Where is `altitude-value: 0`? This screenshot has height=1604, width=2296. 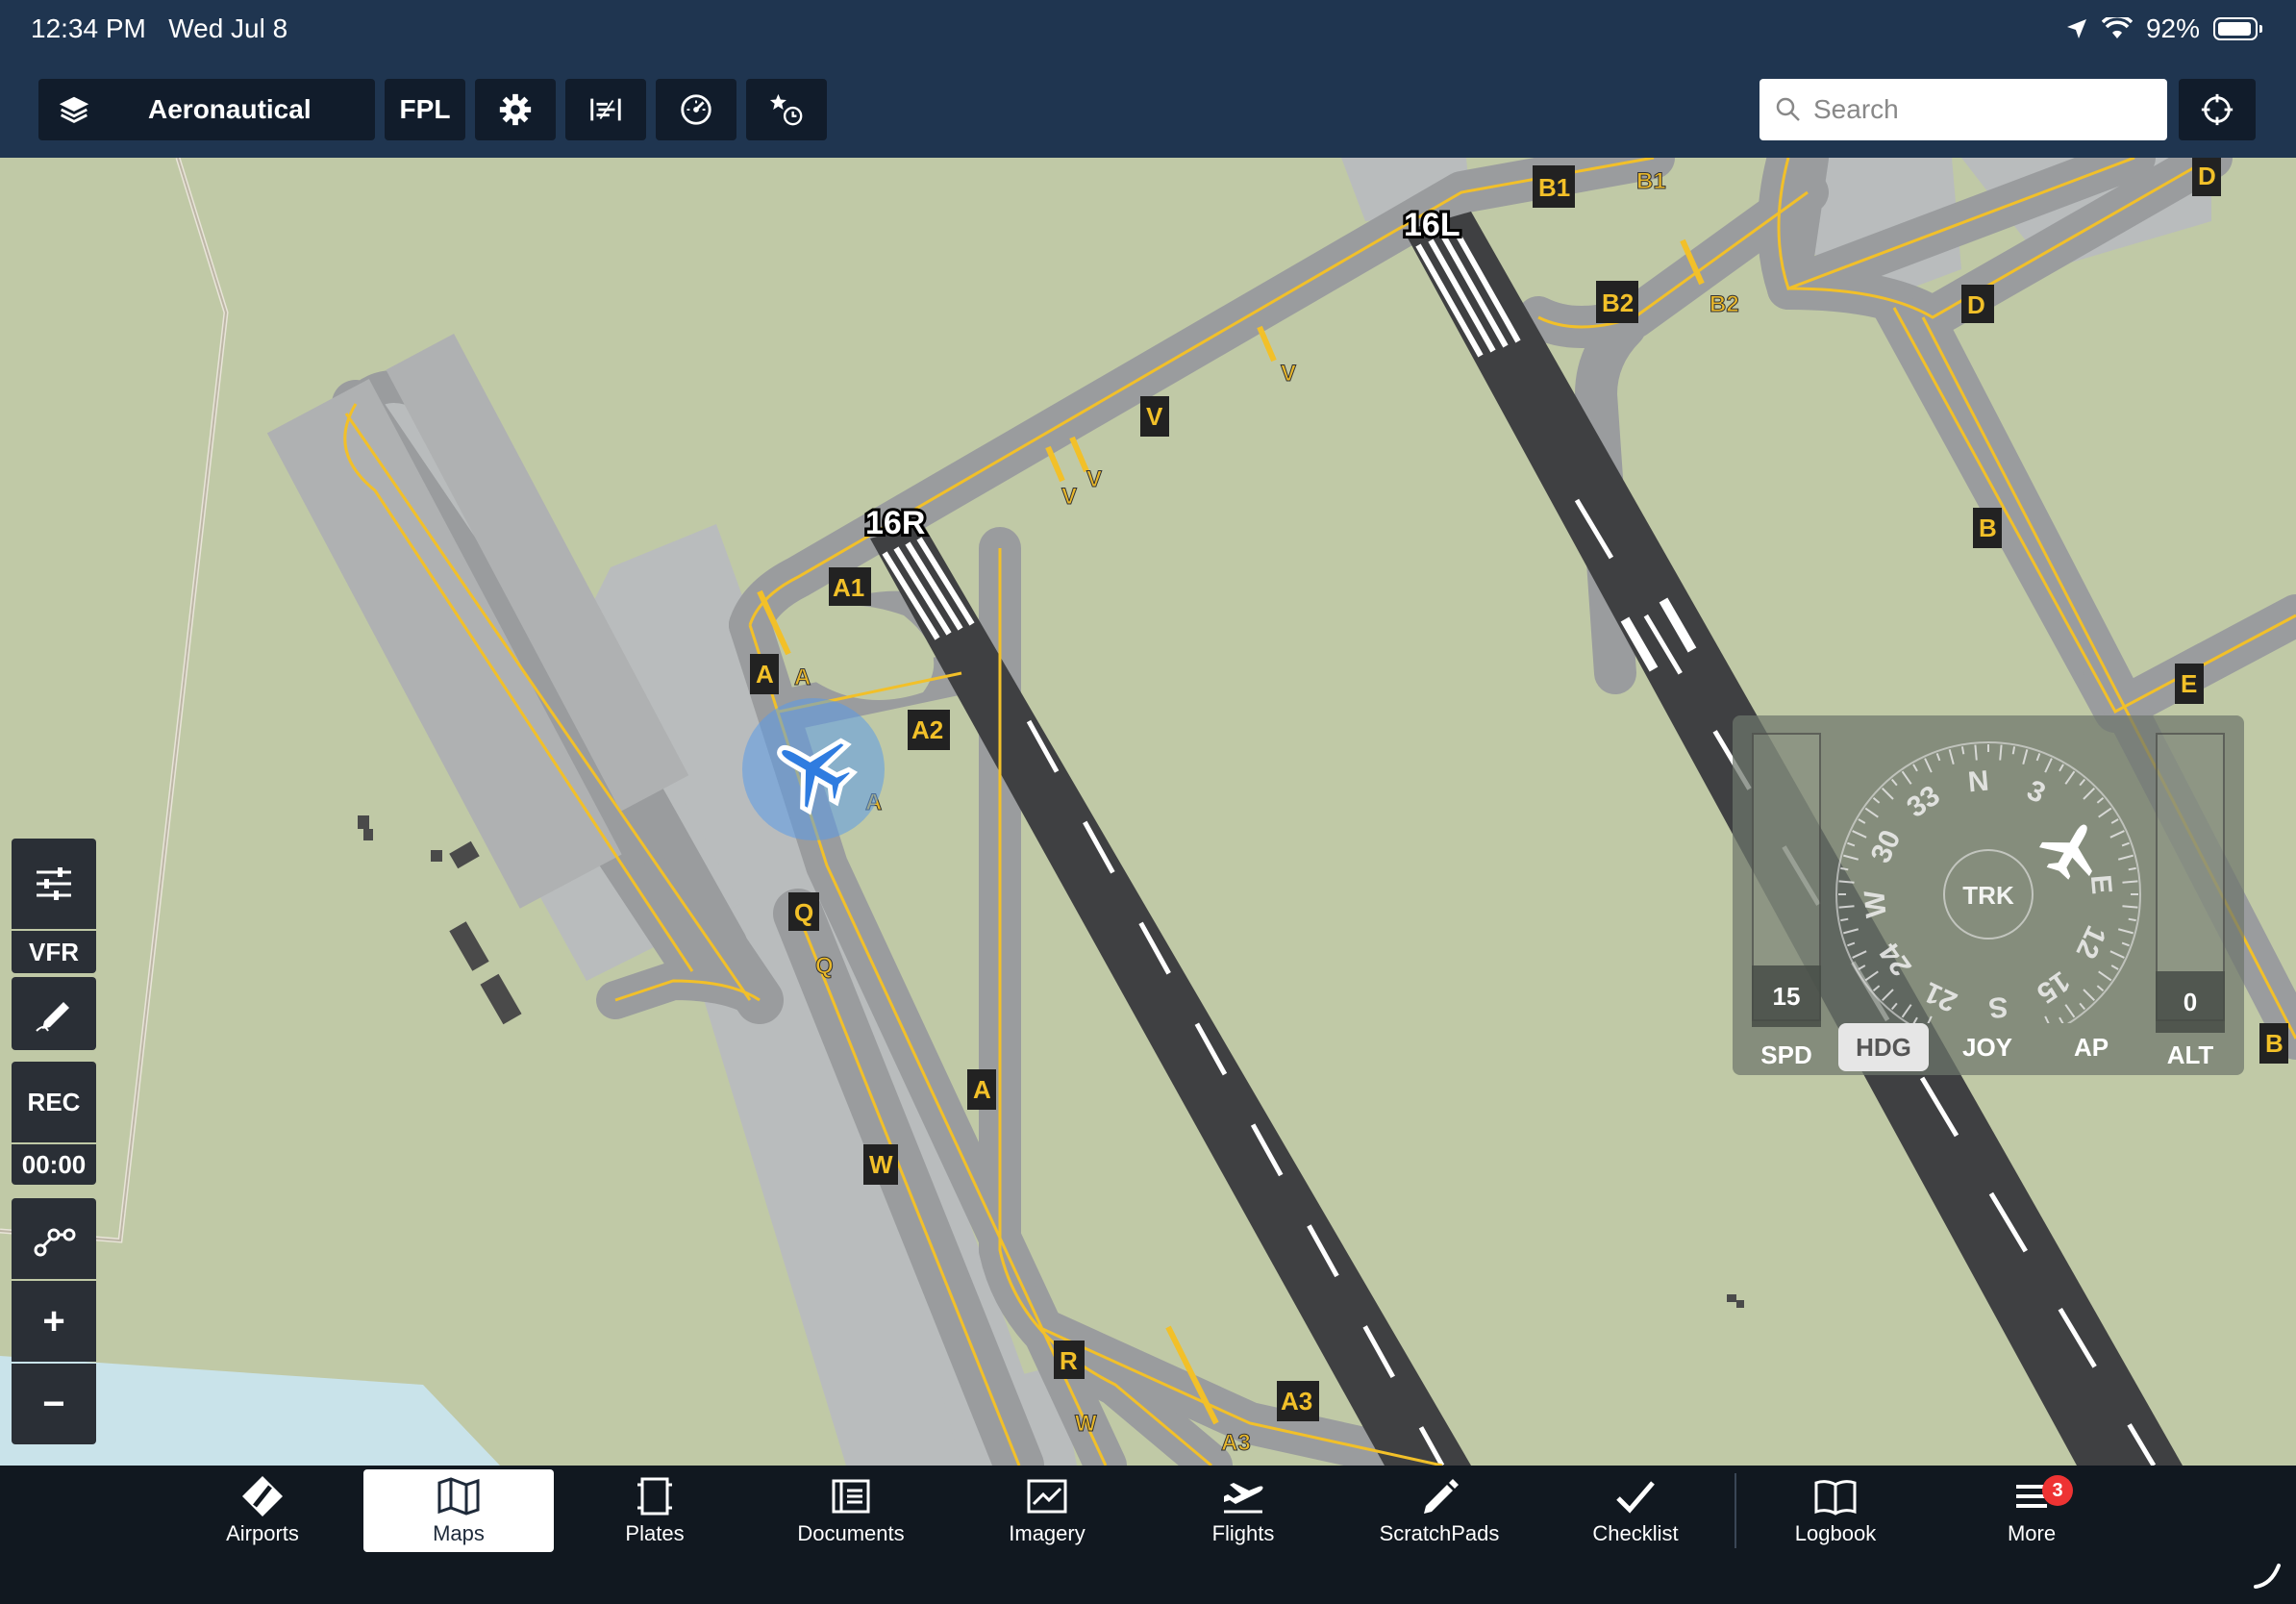 altitude-value: 0 is located at coordinates (2190, 1002).